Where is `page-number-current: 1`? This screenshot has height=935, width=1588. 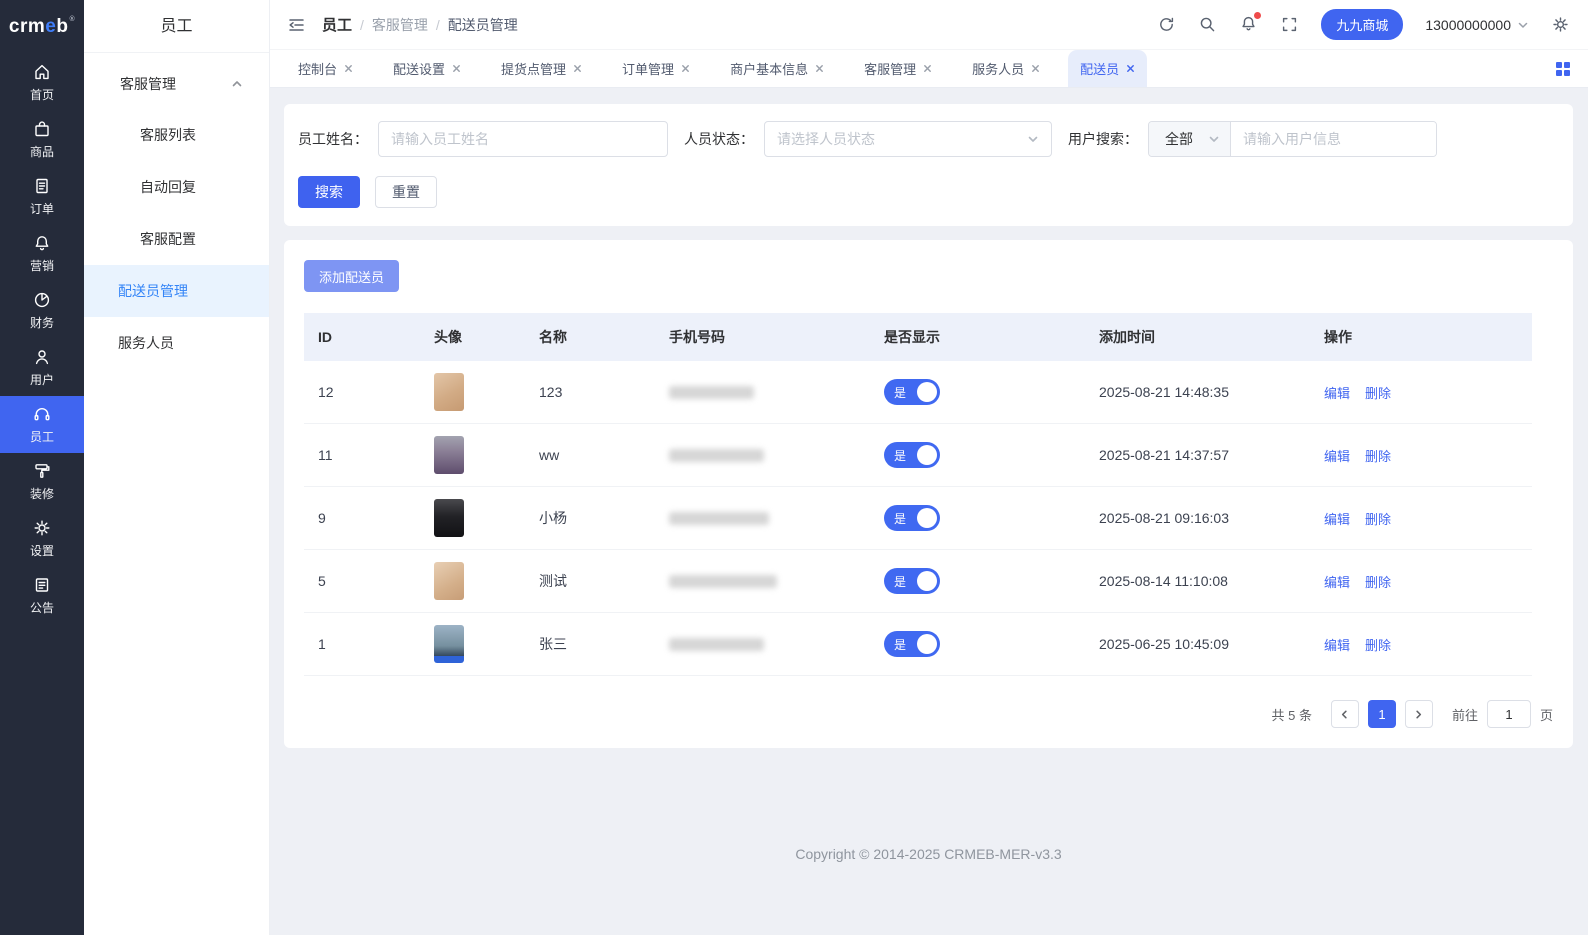 page-number-current: 1 is located at coordinates (1381, 714).